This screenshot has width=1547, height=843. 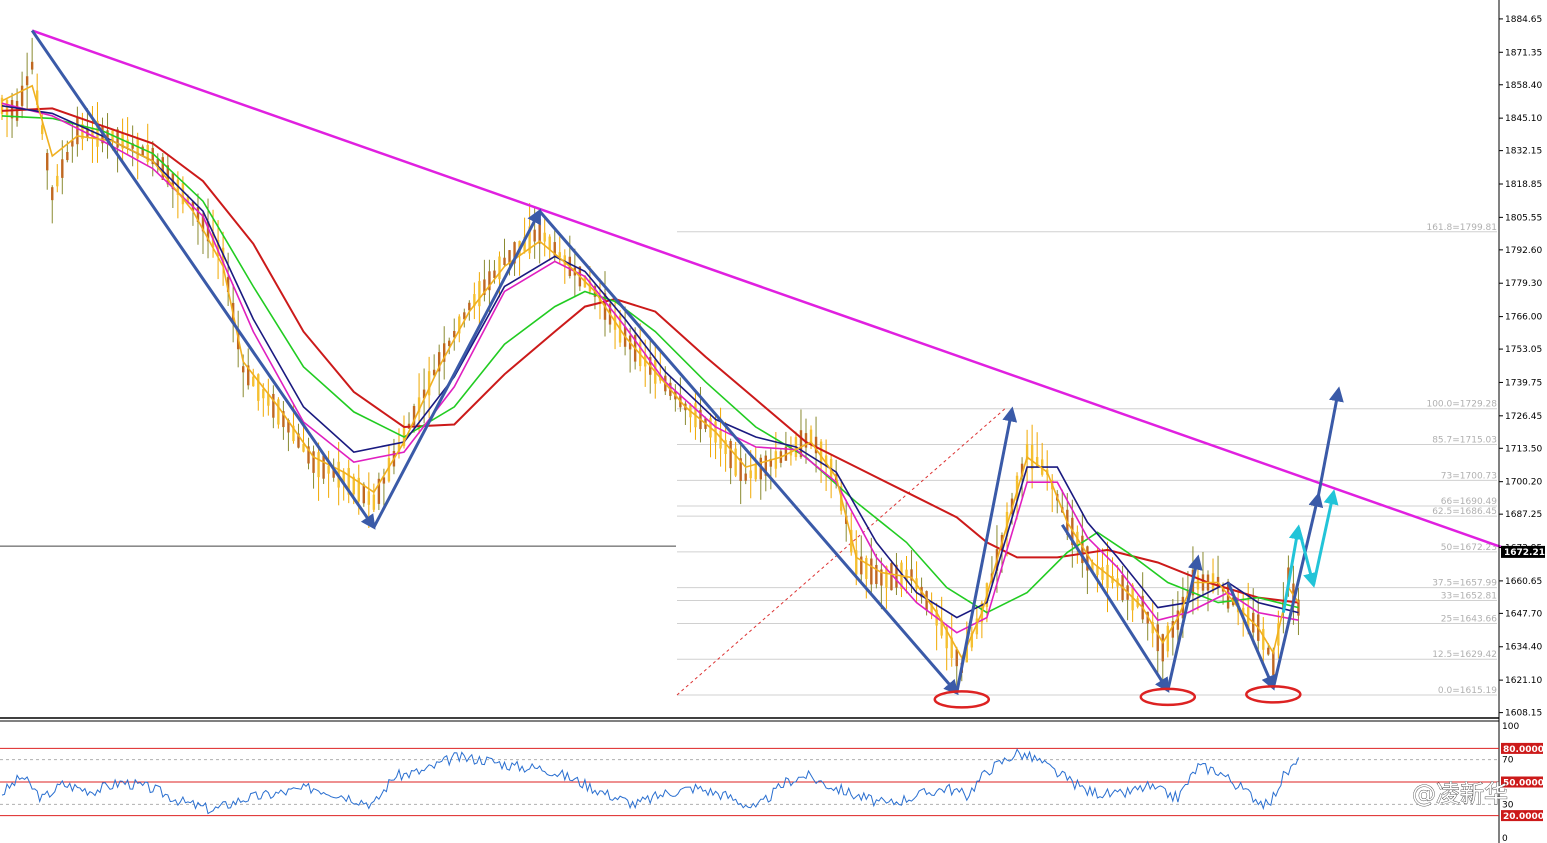 I want to click on current-price-label: 1672.21, so click(x=1524, y=553).